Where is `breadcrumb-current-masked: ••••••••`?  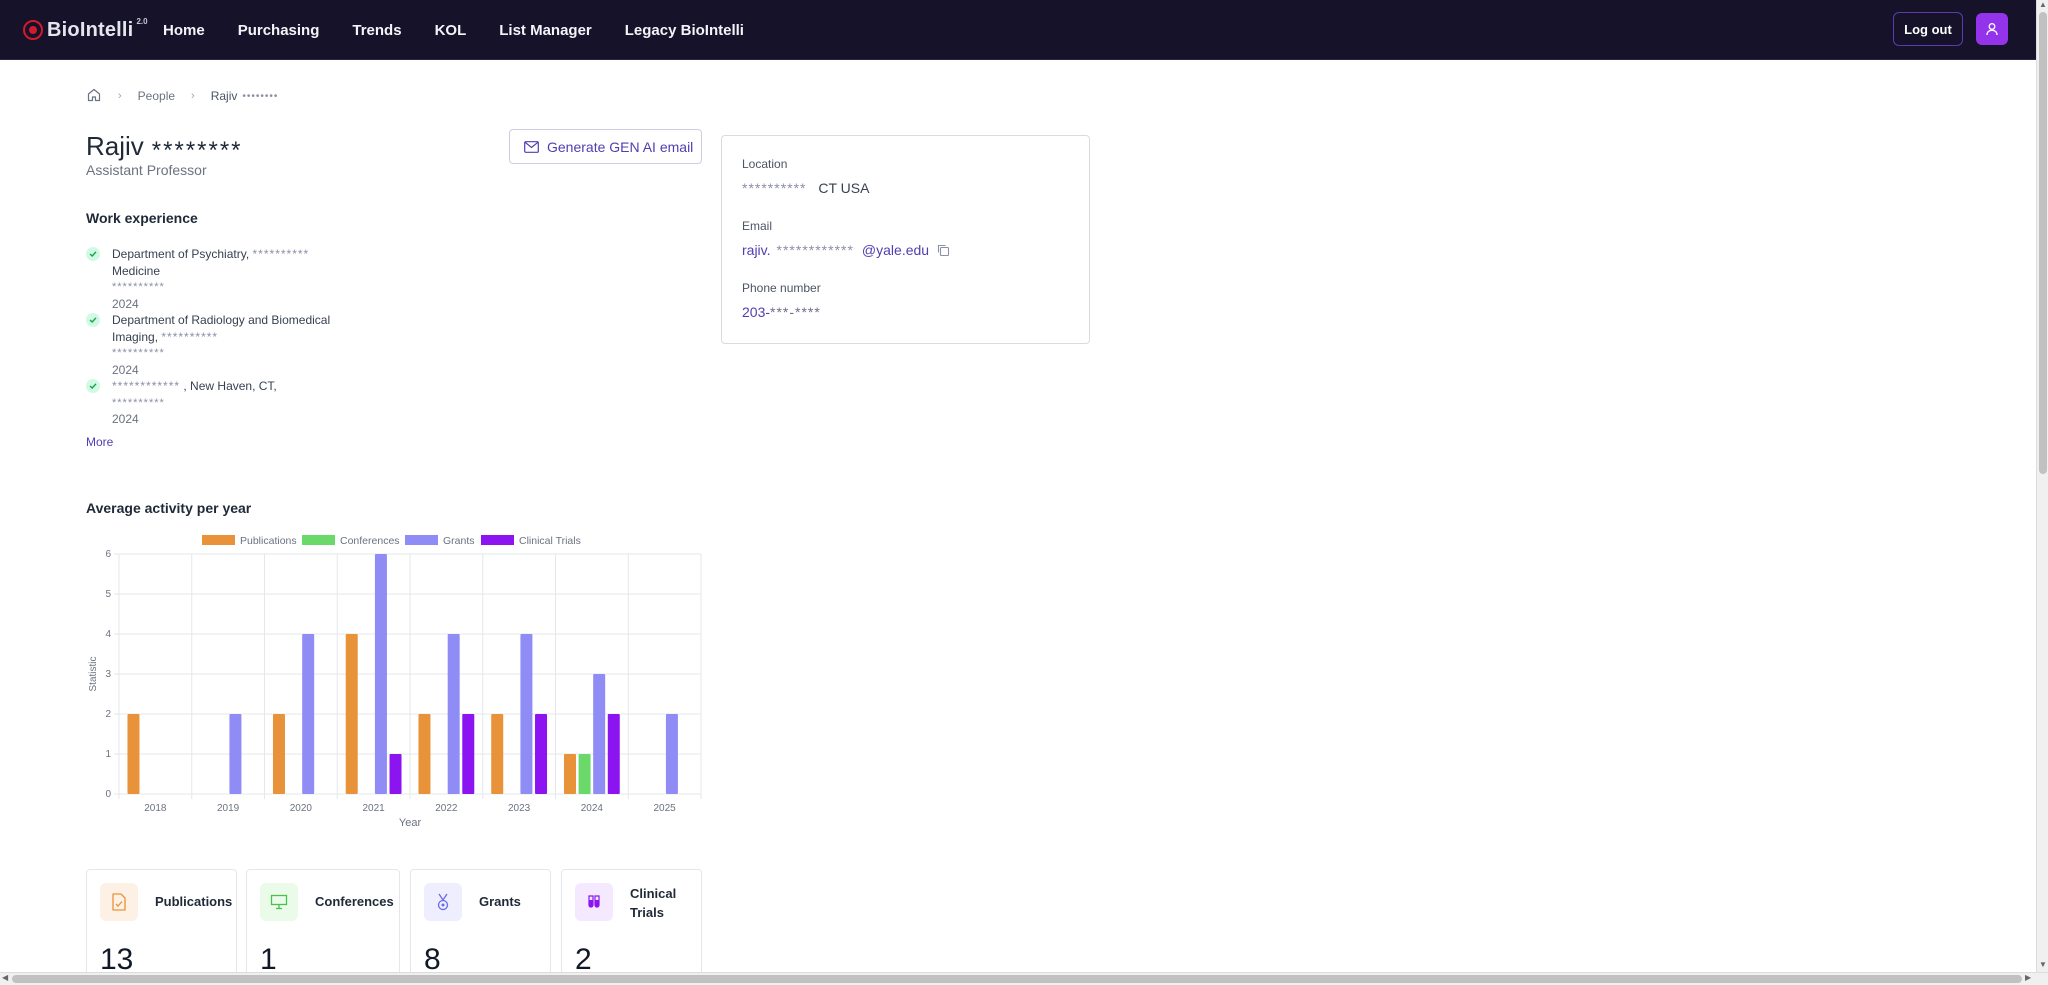 breadcrumb-current-masked: •••••••• is located at coordinates (260, 96).